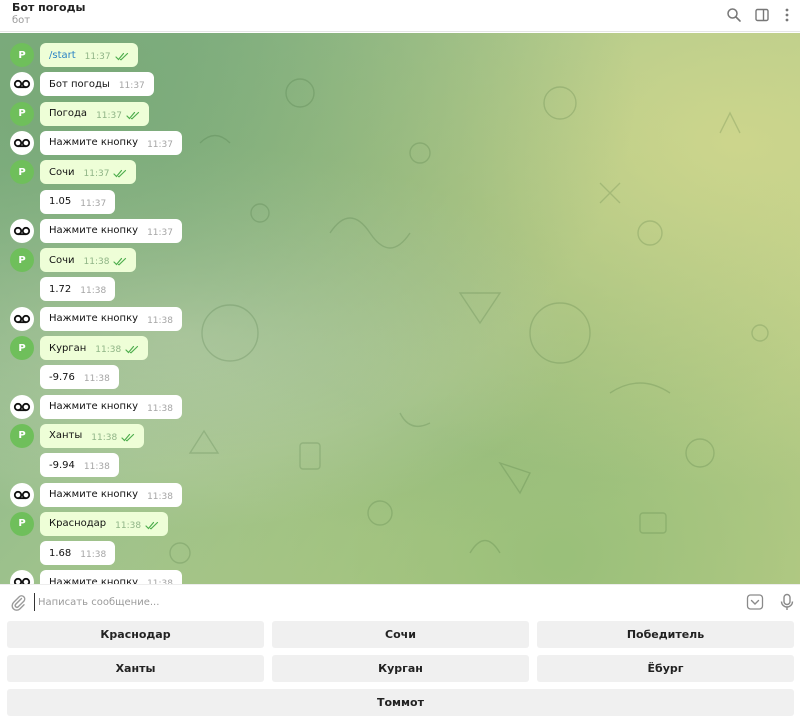  I want to click on message-row: Р Ханты 11:38, so click(400, 435).